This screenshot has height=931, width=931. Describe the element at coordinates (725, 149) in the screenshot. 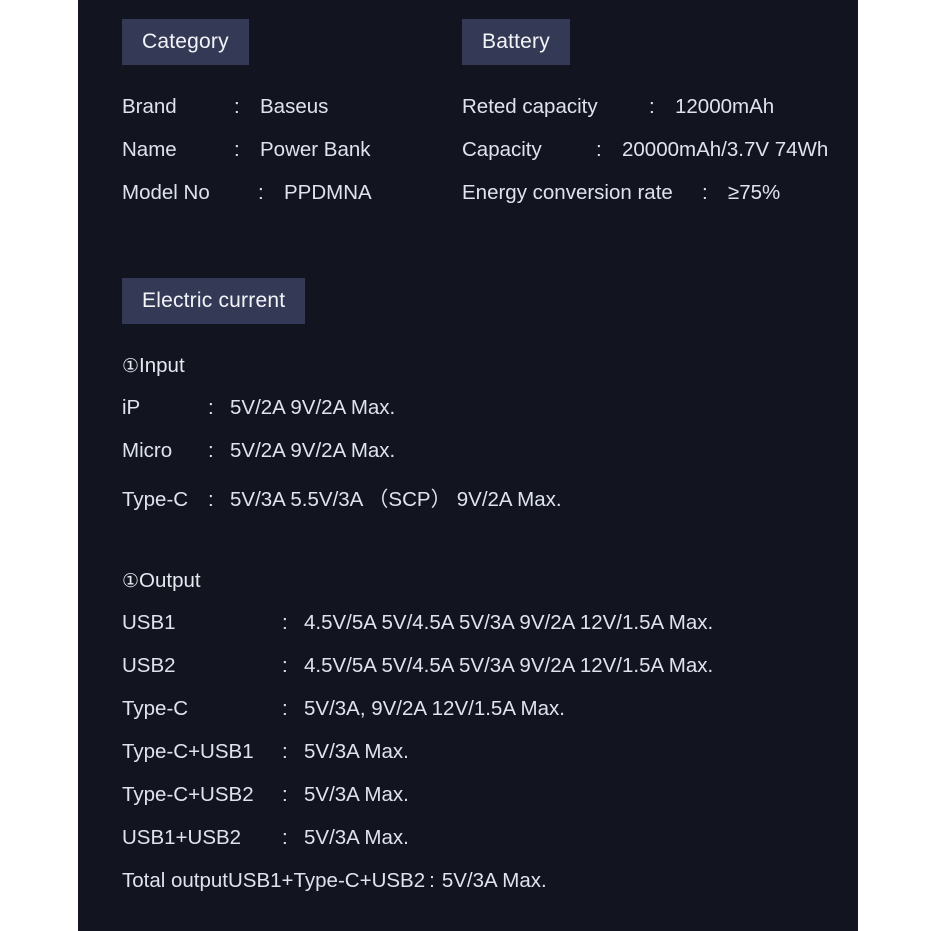

I see `spec-value: 20000mAh/3.7V 74Wh` at that location.